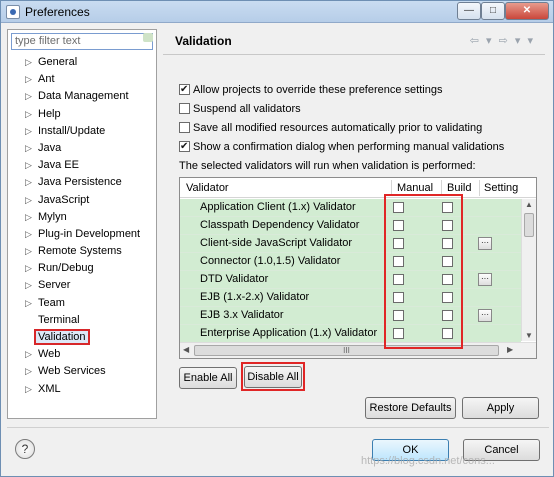 This screenshot has width=554, height=477. Describe the element at coordinates (350, 334) in the screenshot. I see `table-row: Enterprise Application (1.x) Validator` at that location.